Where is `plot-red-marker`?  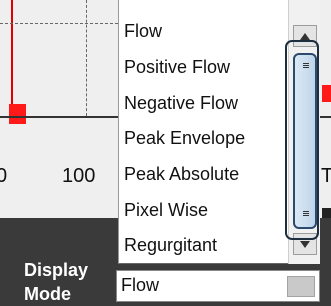 plot-red-marker is located at coordinates (17, 114).